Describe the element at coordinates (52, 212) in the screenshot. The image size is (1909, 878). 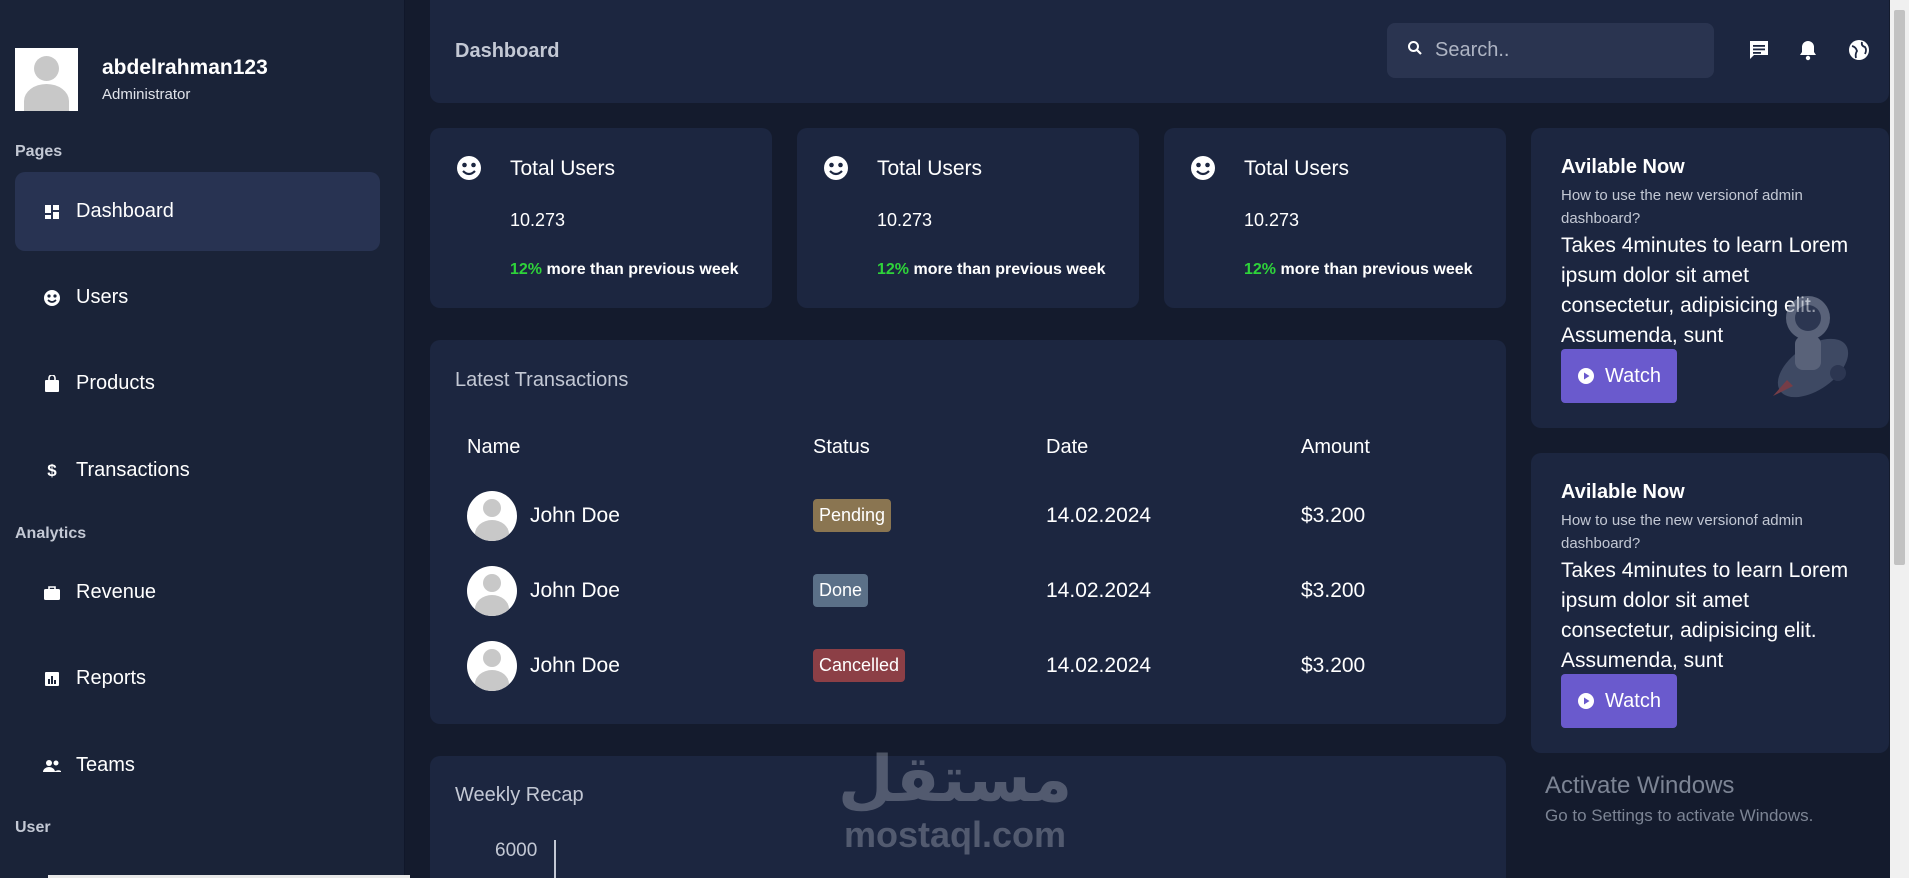
I see `dashboard-icon` at that location.